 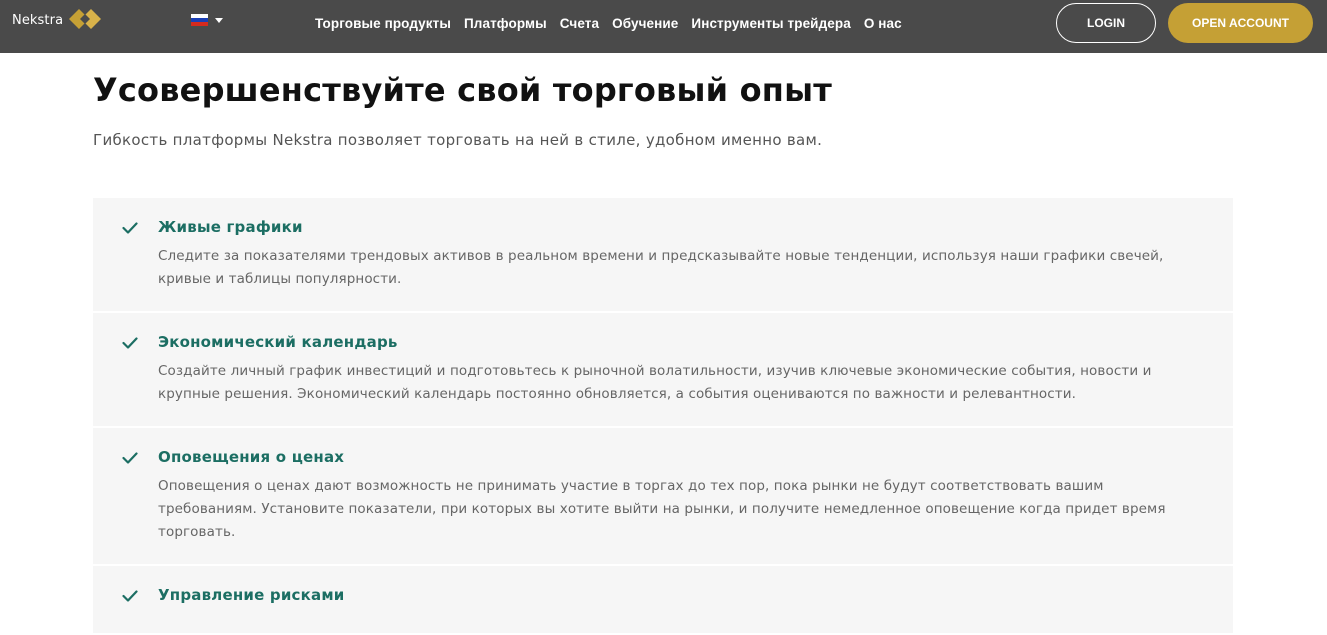 I want to click on nav-item-education: Обучение, so click(x=645, y=23).